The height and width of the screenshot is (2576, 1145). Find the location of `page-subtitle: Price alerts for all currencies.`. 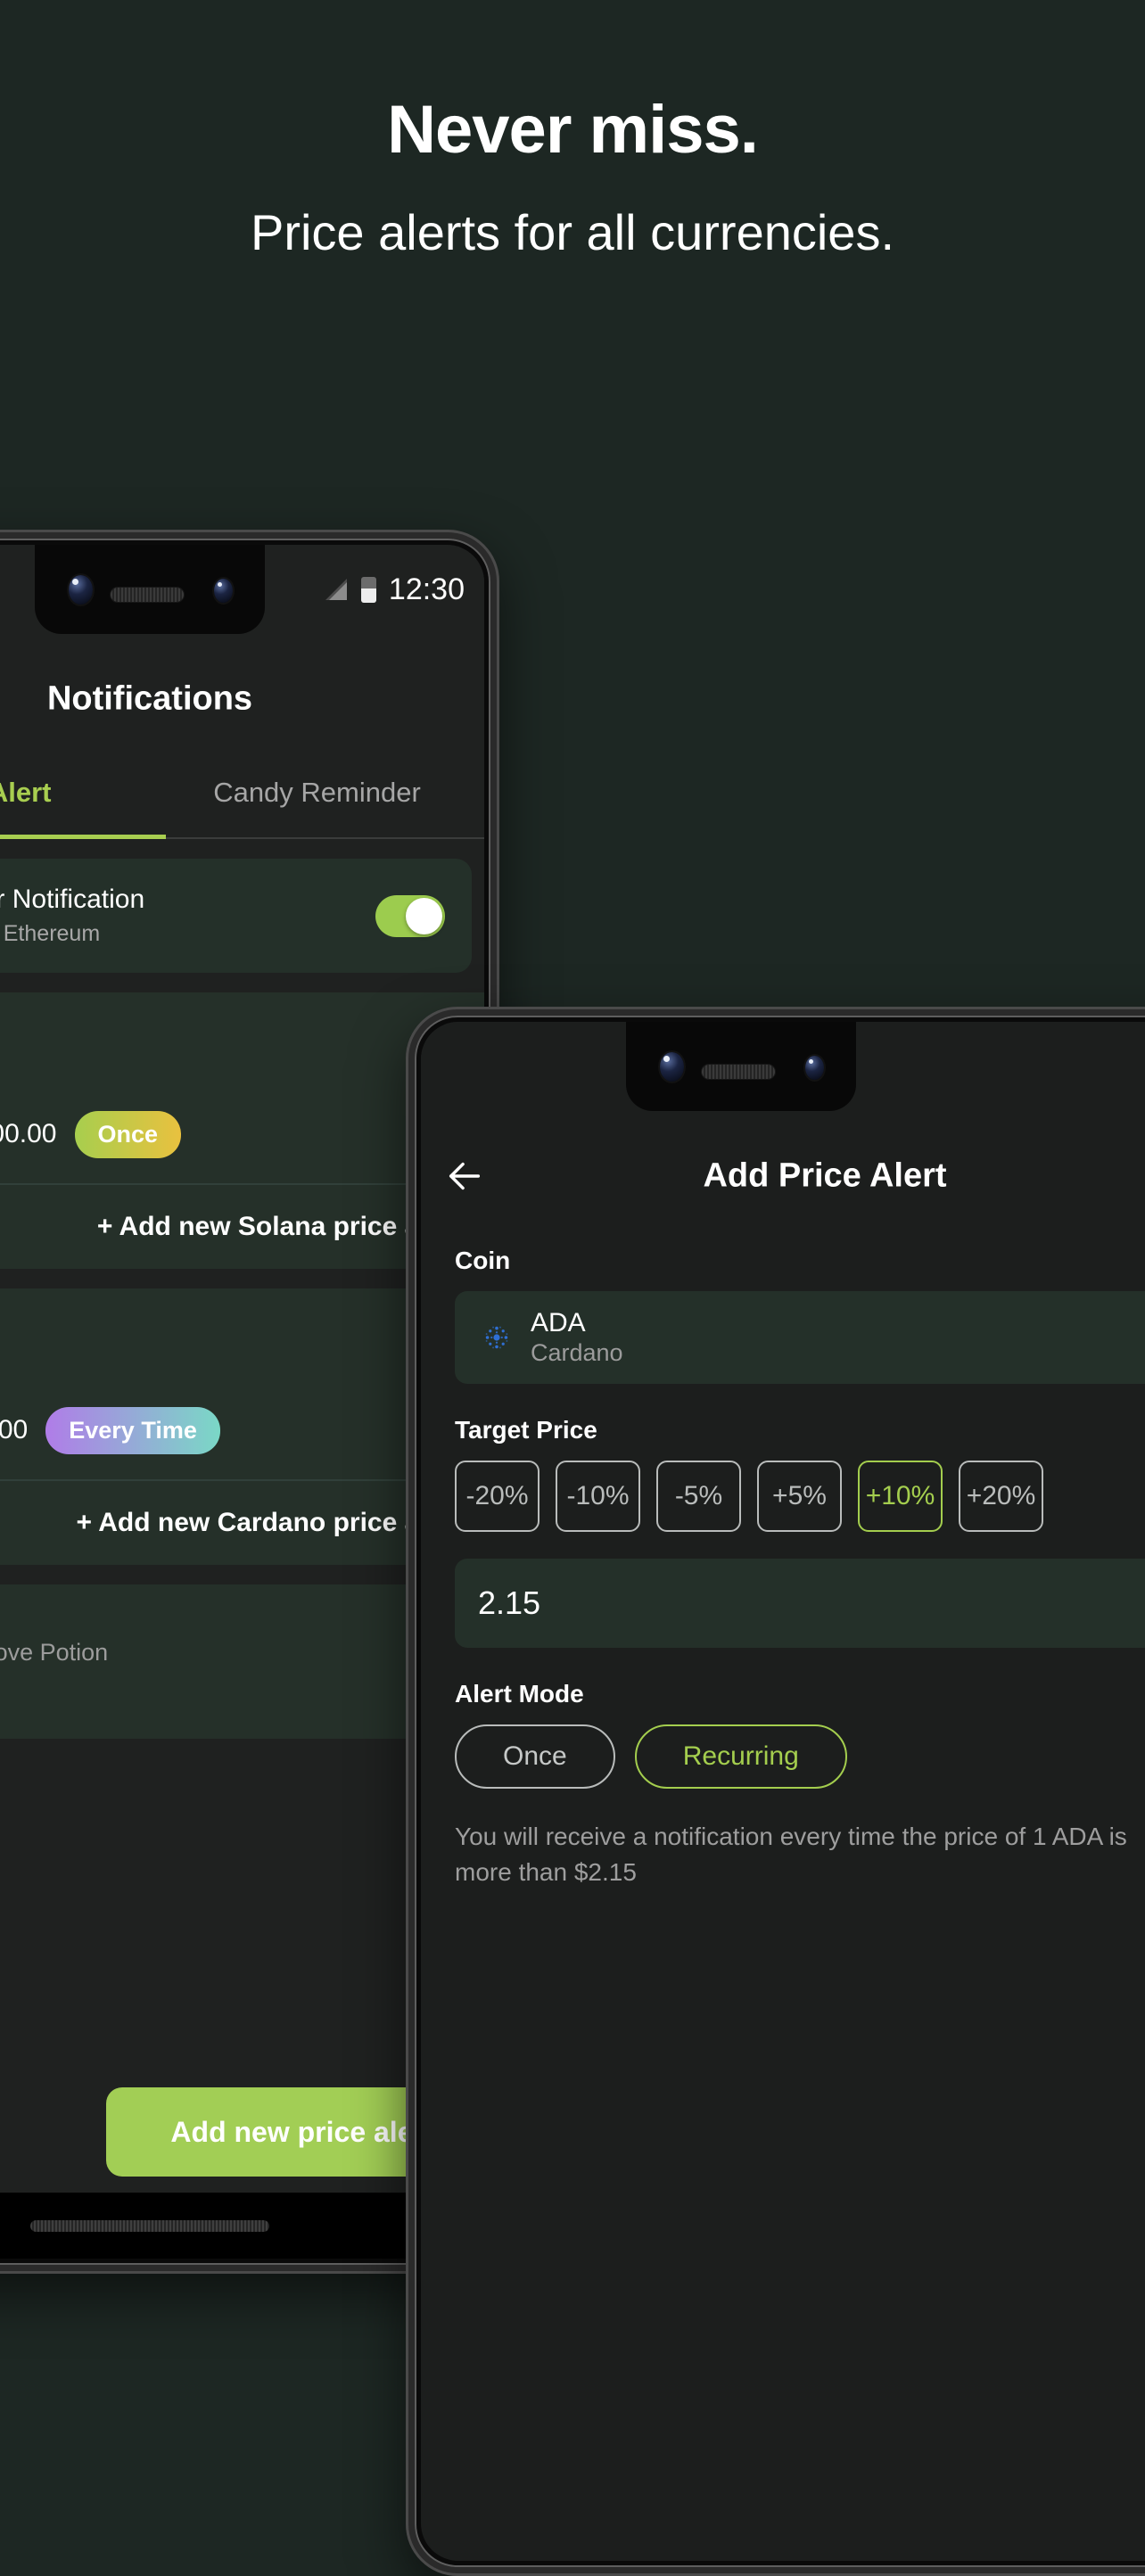

page-subtitle: Price alerts for all currencies. is located at coordinates (572, 231).